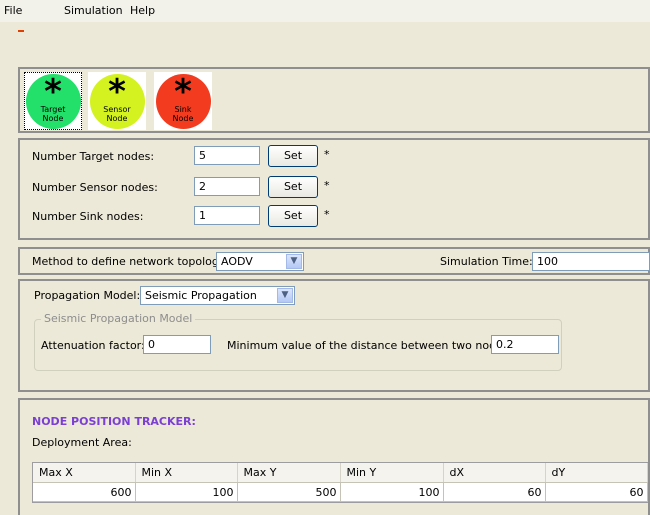 The image size is (650, 515). What do you see at coordinates (237, 261) in the screenshot?
I see `topology-select-value: AODV` at bounding box center [237, 261].